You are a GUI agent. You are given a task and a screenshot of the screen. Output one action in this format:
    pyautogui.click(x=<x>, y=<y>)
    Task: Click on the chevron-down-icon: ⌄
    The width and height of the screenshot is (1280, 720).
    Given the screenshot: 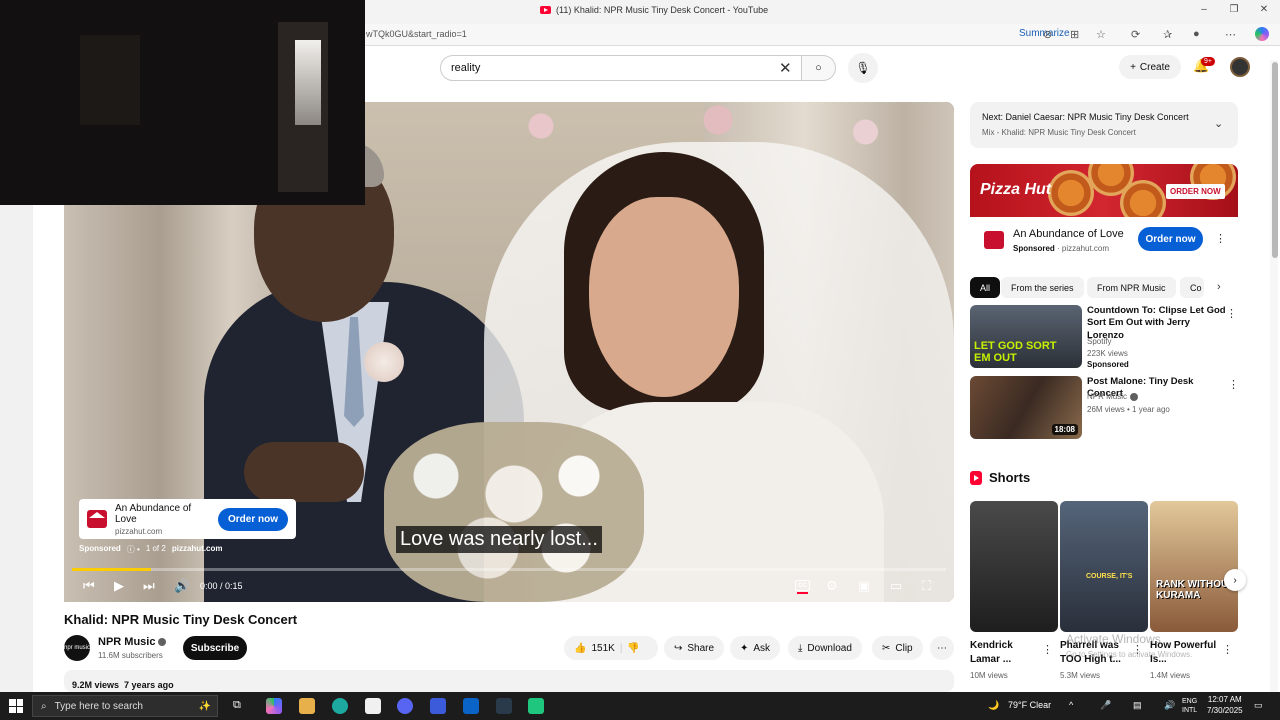 What is the action you would take?
    pyautogui.click(x=1218, y=123)
    